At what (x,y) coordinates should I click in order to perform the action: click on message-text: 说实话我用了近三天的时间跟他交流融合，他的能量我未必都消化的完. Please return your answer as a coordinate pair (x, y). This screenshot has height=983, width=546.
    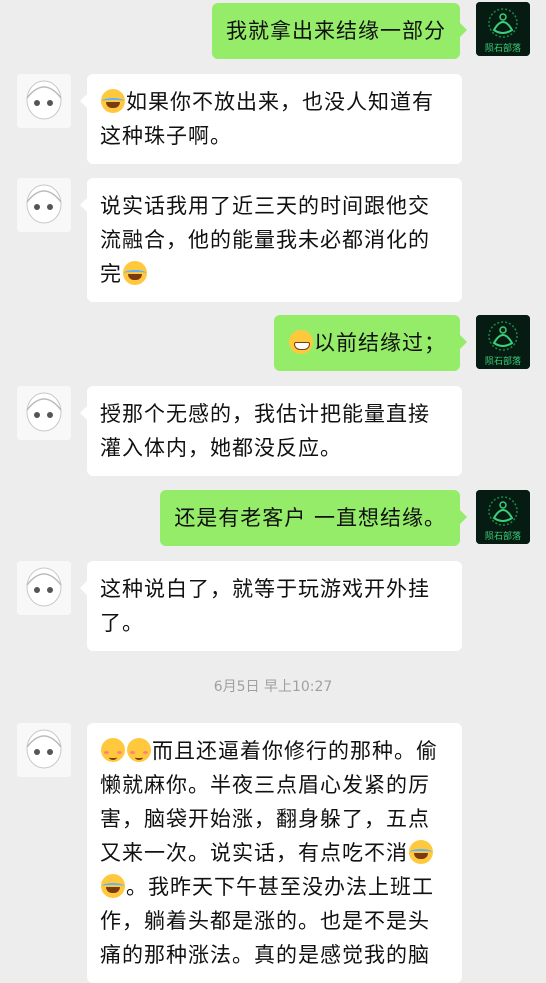
    Looking at the image, I should click on (265, 240).